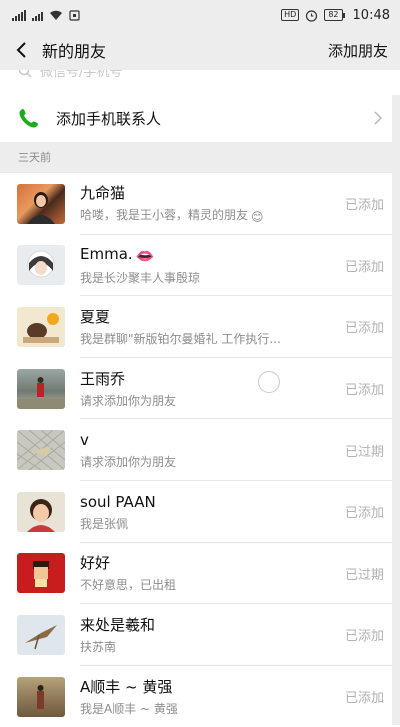 Image resolution: width=400 pixels, height=727 pixels. I want to click on chevron-right-icon, so click(378, 118).